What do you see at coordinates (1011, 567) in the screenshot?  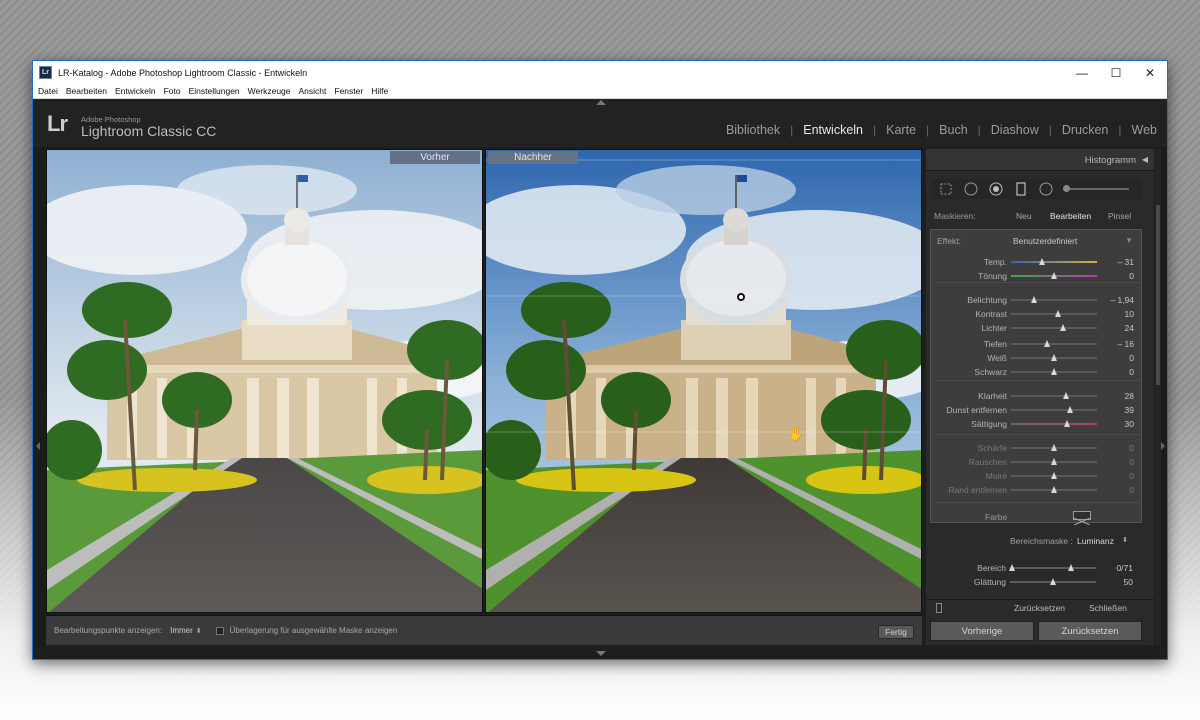 I see `range-thumb-low` at bounding box center [1011, 567].